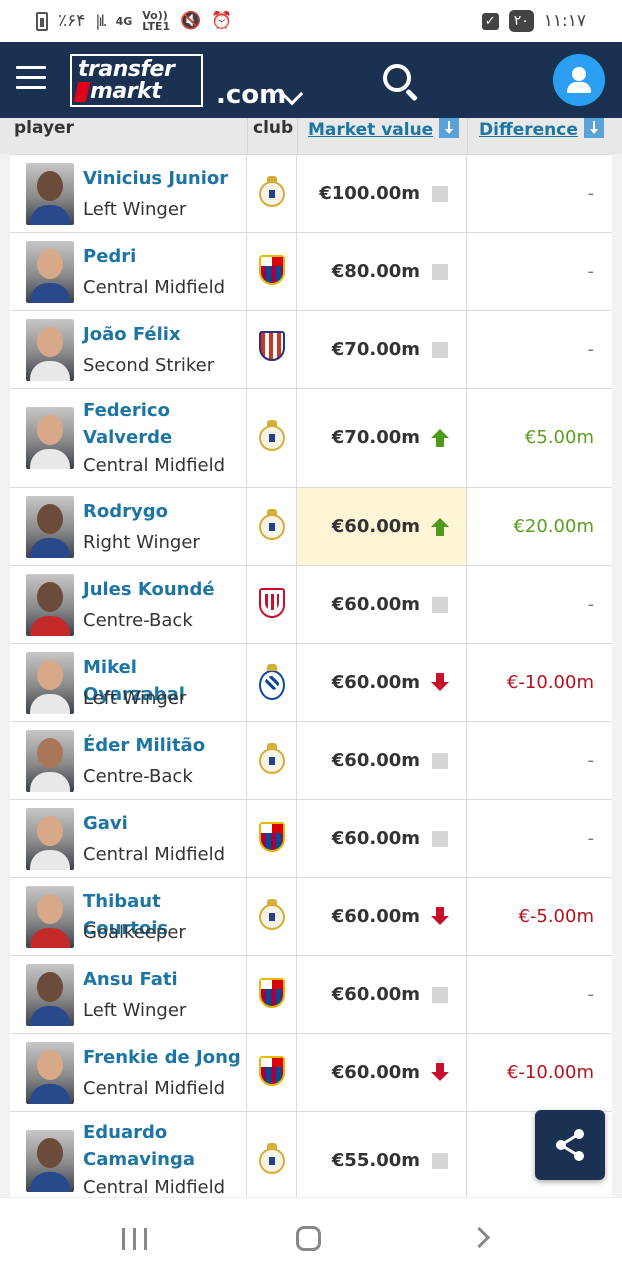  I want to click on table-row: Vinicius Junior Left Winger €100.00m -, so click(311, 193).